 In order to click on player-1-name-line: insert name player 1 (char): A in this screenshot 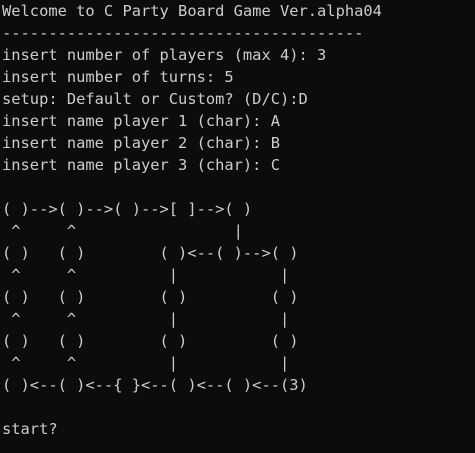, I will do `click(141, 121)`.